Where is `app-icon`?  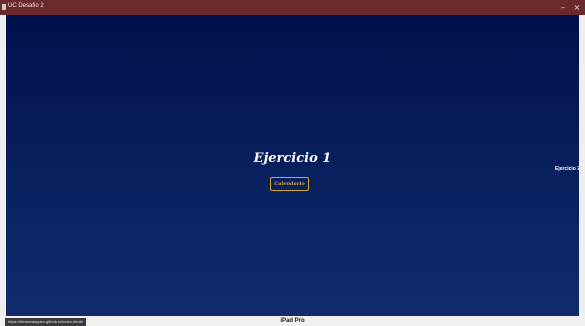
app-icon is located at coordinates (4, 7).